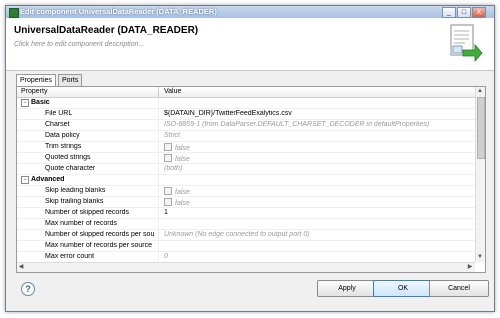 This screenshot has width=500, height=318. Describe the element at coordinates (21, 267) in the screenshot. I see `scroll-left-icon: ◀` at that location.